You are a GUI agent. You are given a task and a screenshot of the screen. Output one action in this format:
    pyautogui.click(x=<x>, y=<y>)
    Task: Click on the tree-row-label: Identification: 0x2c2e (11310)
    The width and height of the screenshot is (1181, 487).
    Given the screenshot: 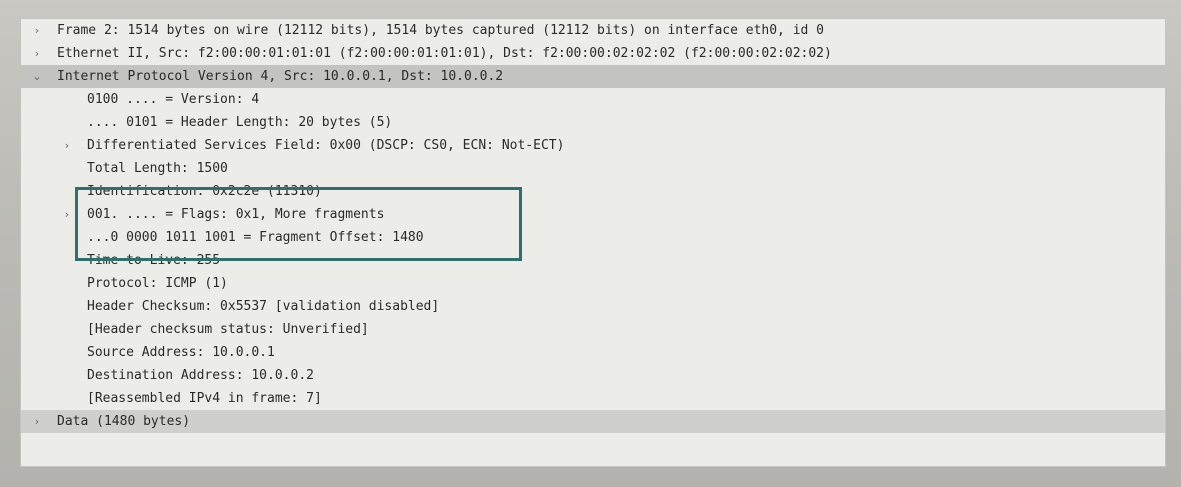 What is the action you would take?
    pyautogui.click(x=204, y=191)
    